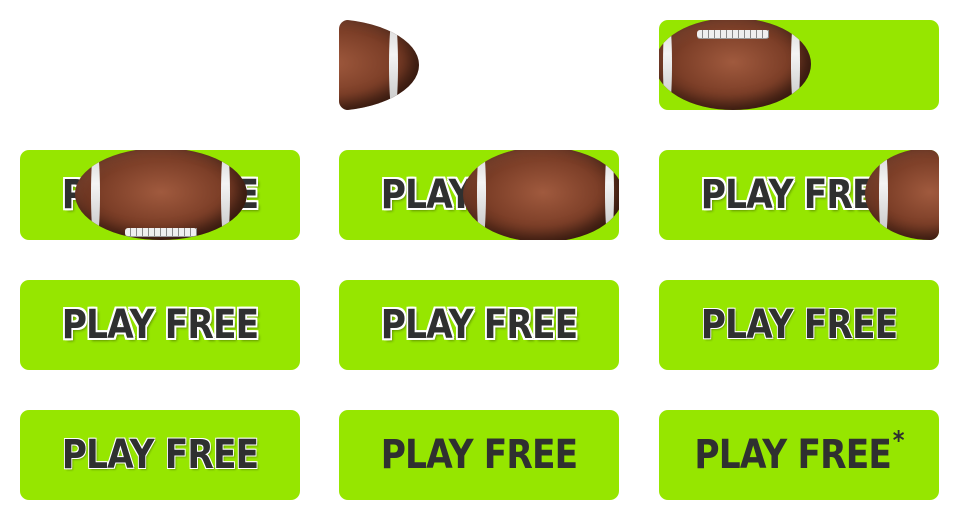 This screenshot has width=959, height=521. I want to click on play-free-button-r2-c2: PLAY FREE, so click(479, 195).